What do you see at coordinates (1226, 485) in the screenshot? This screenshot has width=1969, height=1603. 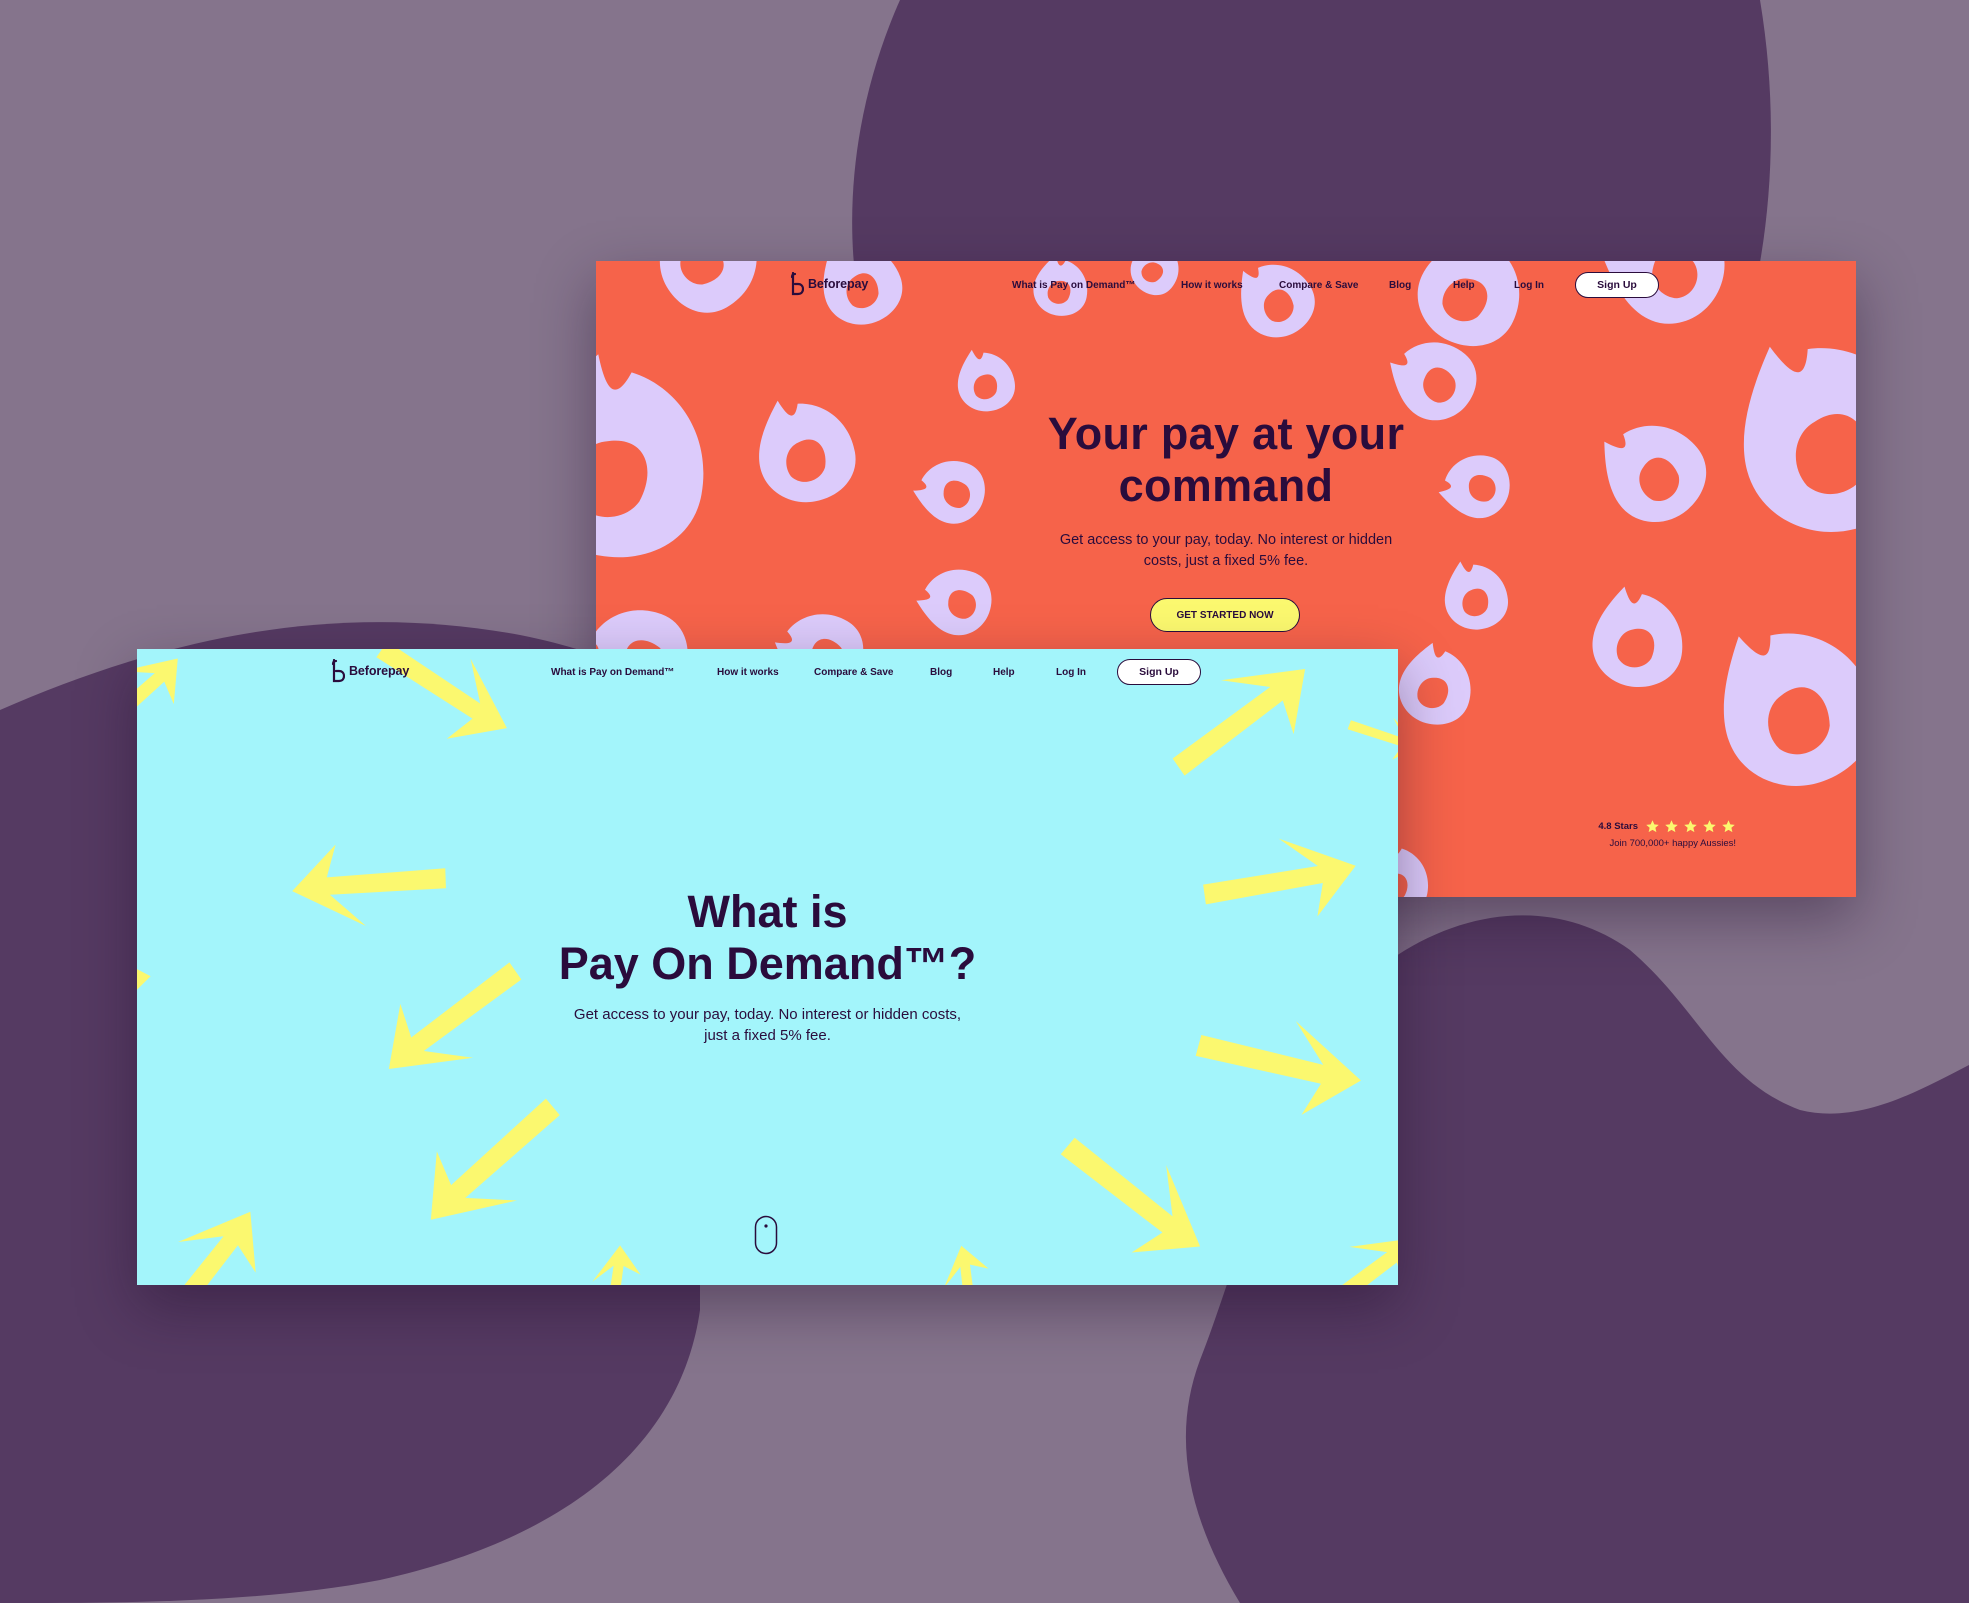 I see `hero-title-line-2: command` at bounding box center [1226, 485].